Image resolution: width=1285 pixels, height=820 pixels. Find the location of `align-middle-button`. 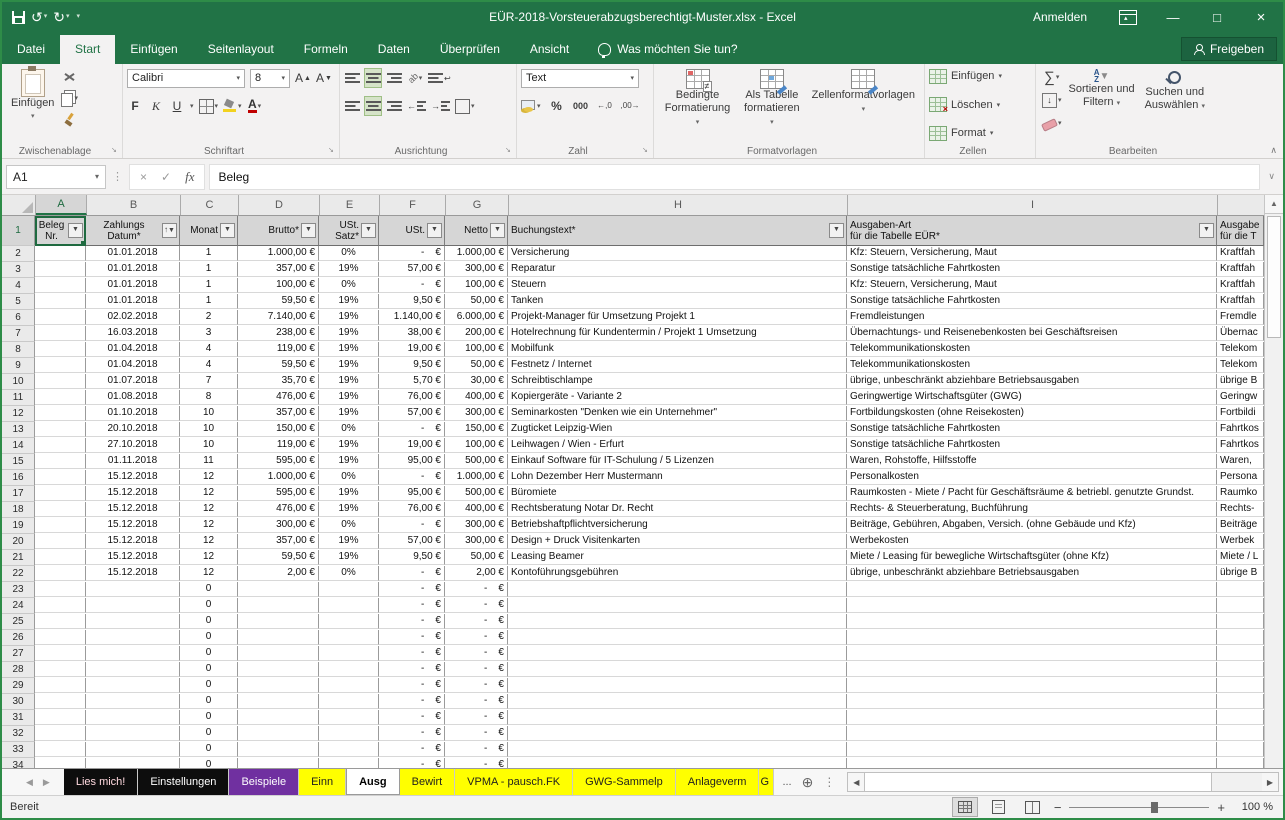

align-middle-button is located at coordinates (373, 78).